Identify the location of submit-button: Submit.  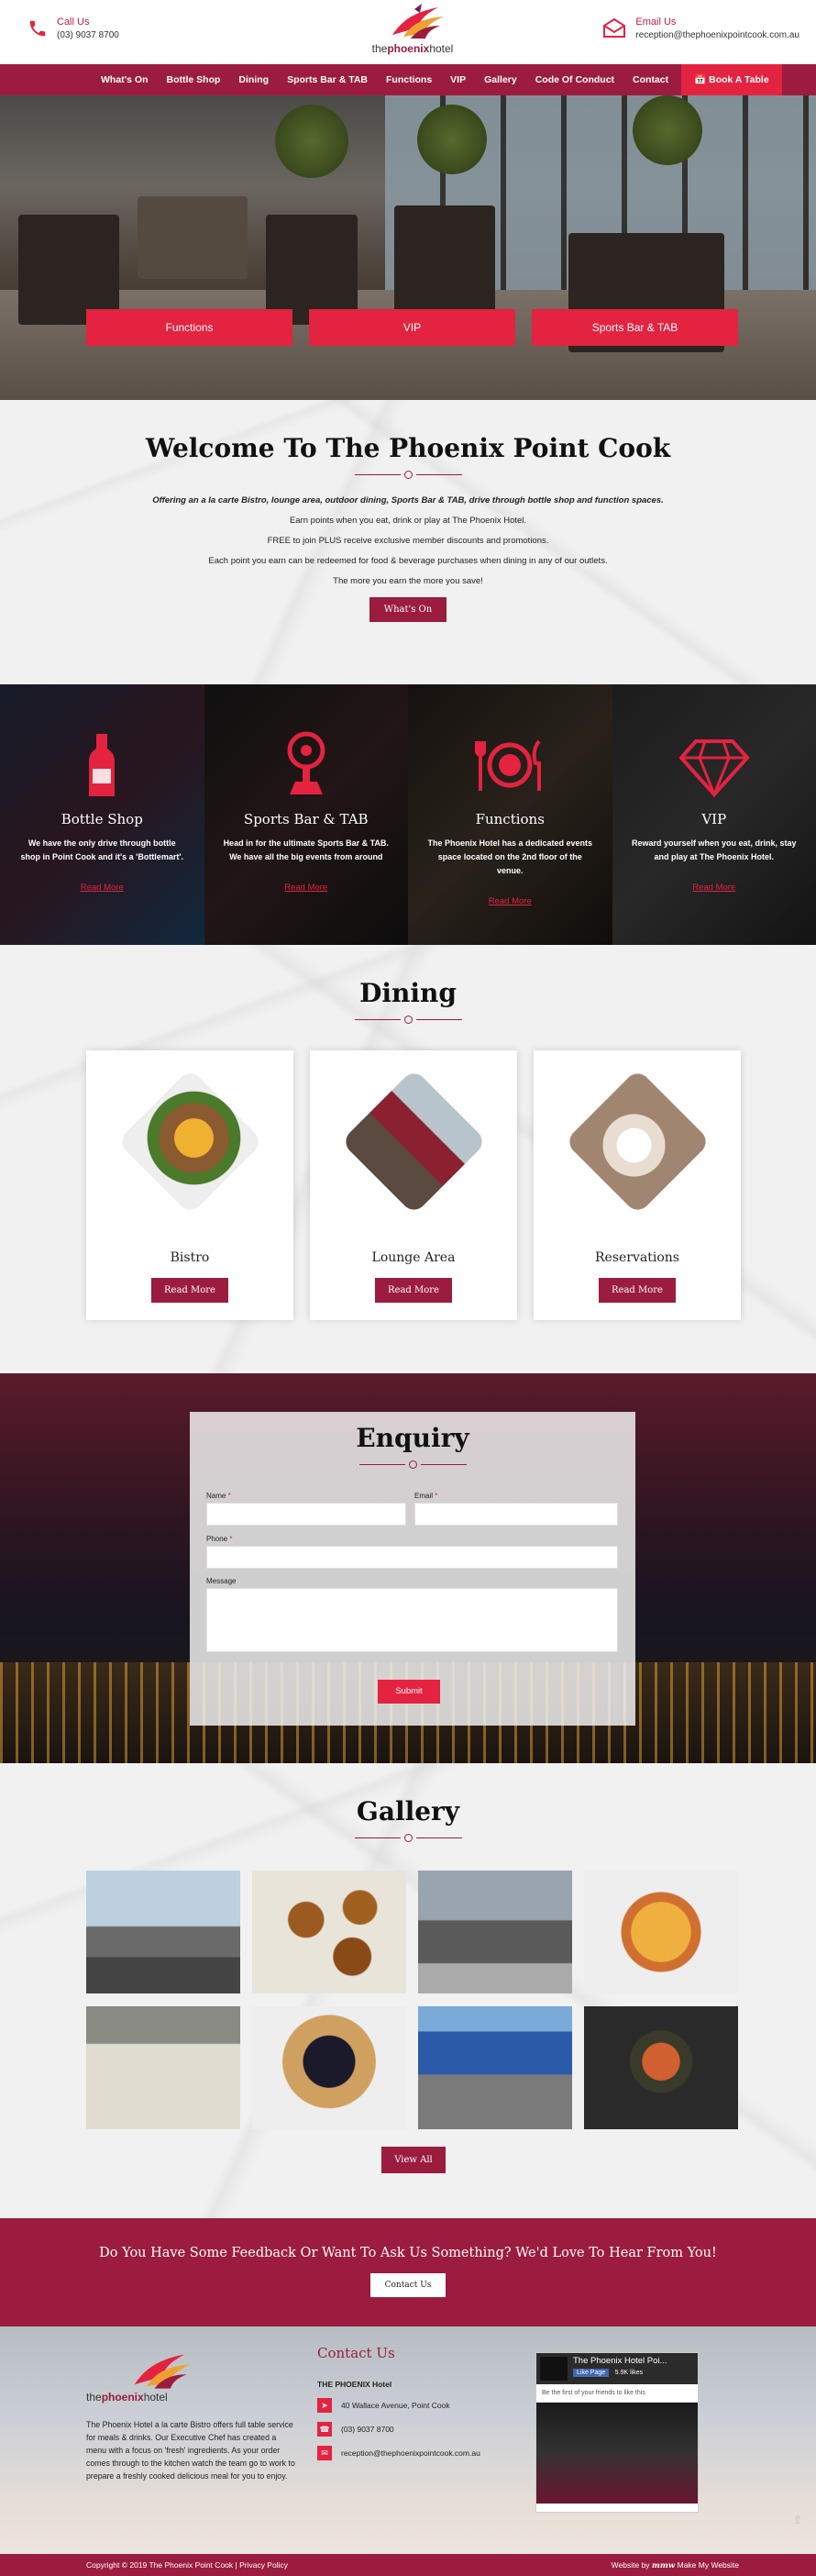
(409, 1692).